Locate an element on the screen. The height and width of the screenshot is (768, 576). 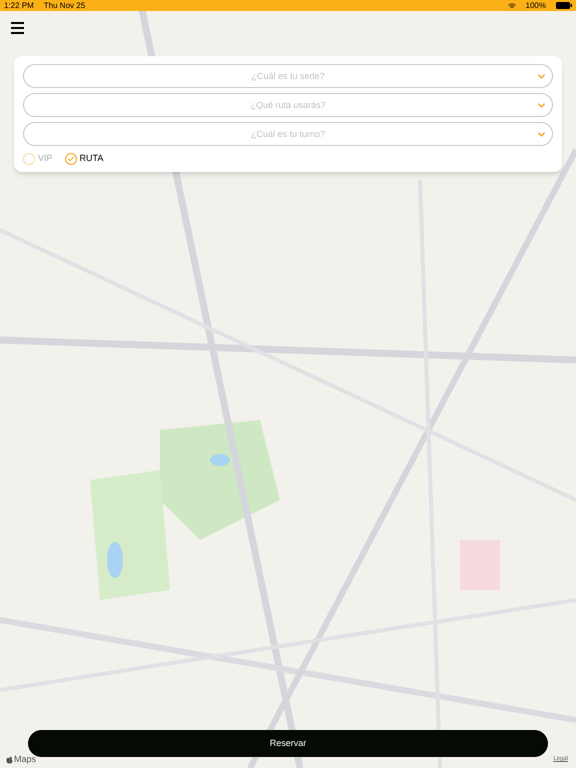
battery-icon is located at coordinates (564, 5).